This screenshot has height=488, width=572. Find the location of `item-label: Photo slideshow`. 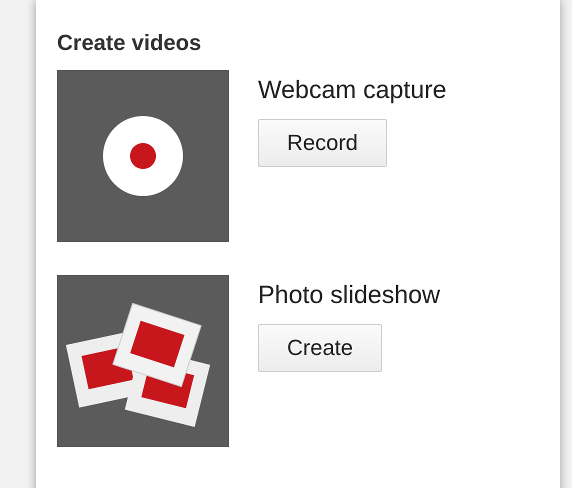

item-label: Photo slideshow is located at coordinates (349, 295).